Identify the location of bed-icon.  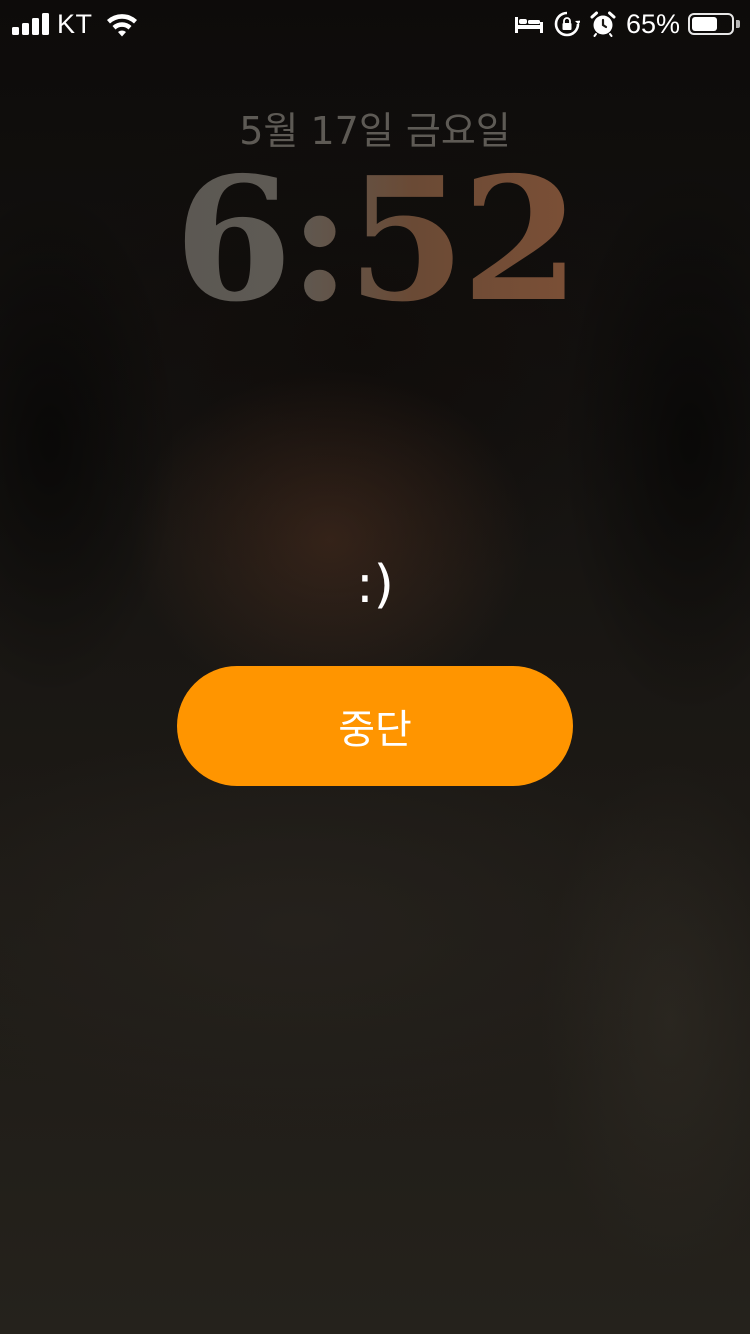
(528, 25).